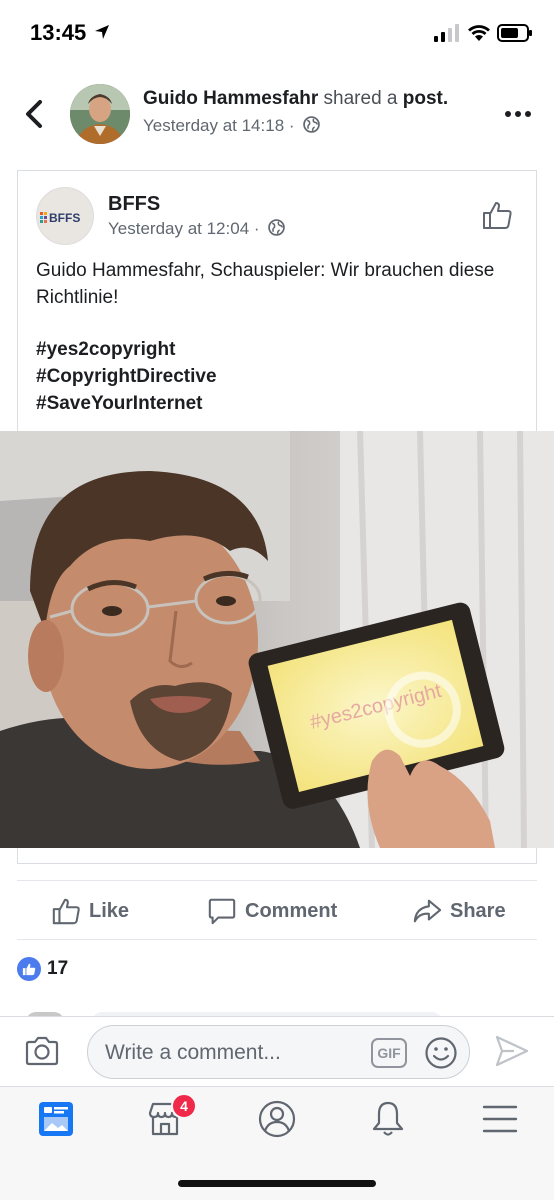 The height and width of the screenshot is (1200, 554). I want to click on post-action-bar: Like Comment Share, so click(277, 910).